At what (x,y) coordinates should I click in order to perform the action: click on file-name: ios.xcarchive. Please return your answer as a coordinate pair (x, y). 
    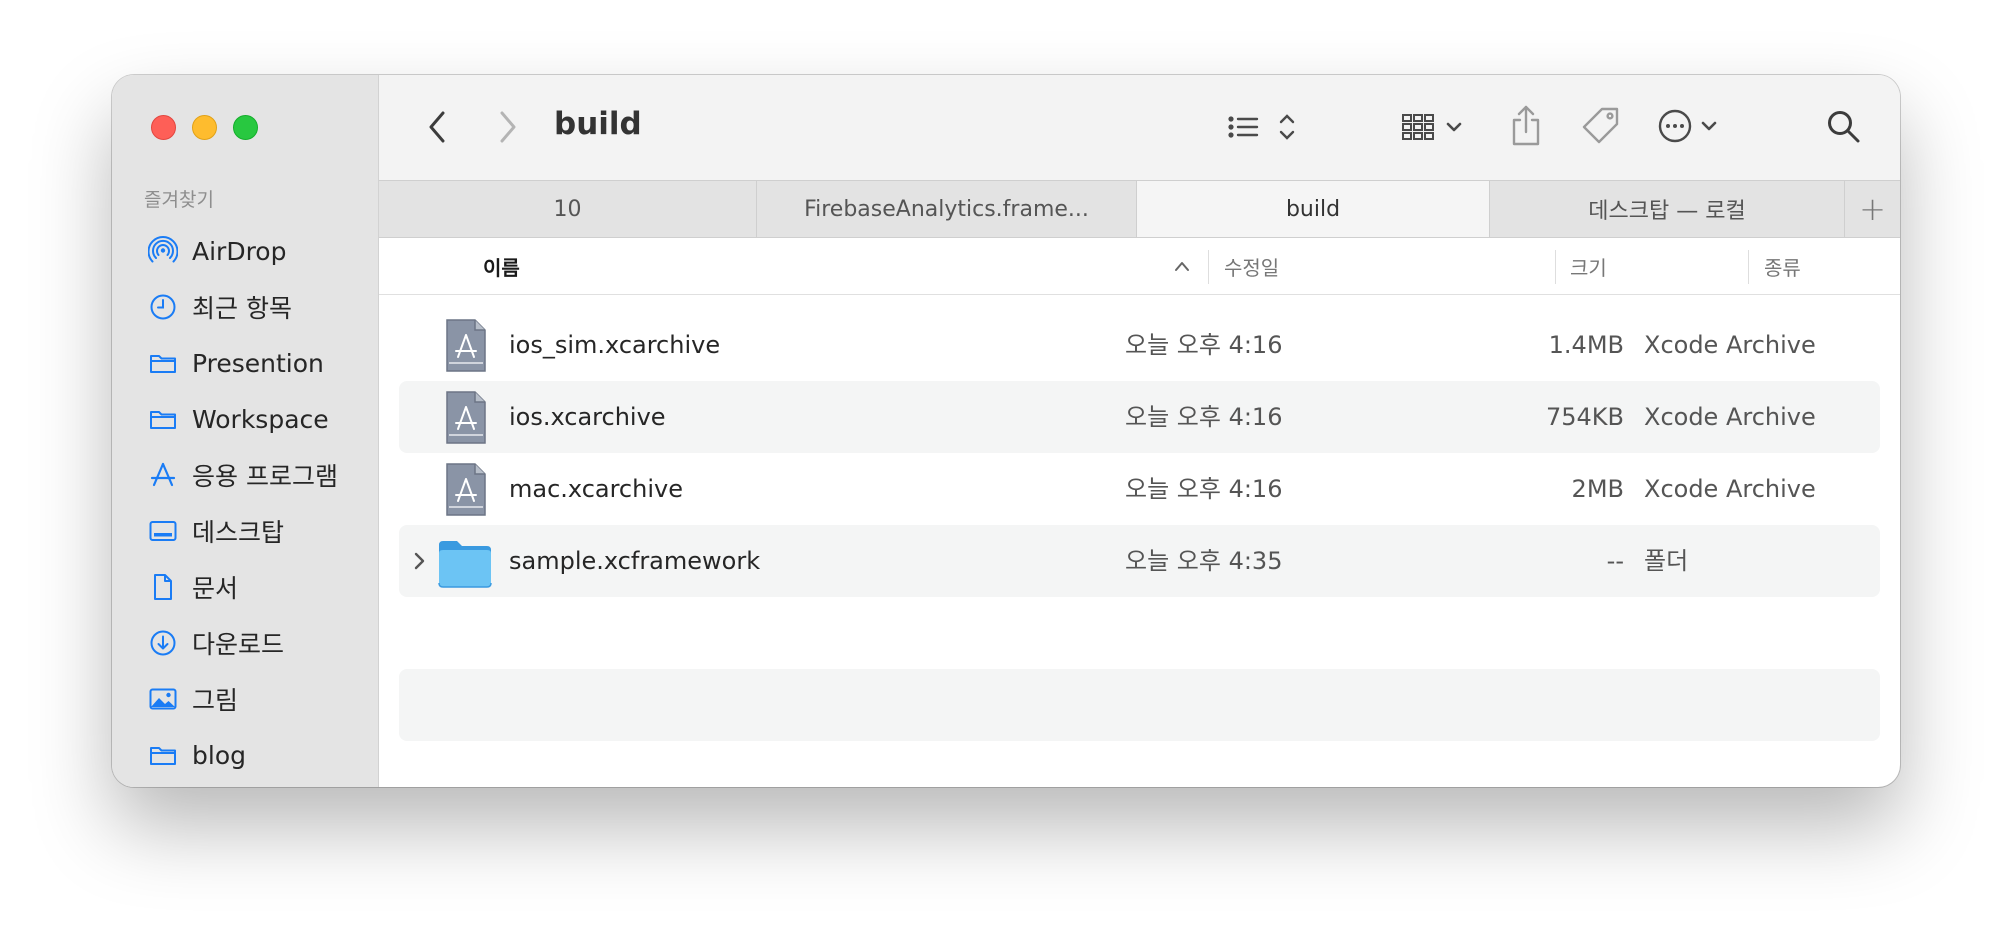
    Looking at the image, I should click on (587, 417).